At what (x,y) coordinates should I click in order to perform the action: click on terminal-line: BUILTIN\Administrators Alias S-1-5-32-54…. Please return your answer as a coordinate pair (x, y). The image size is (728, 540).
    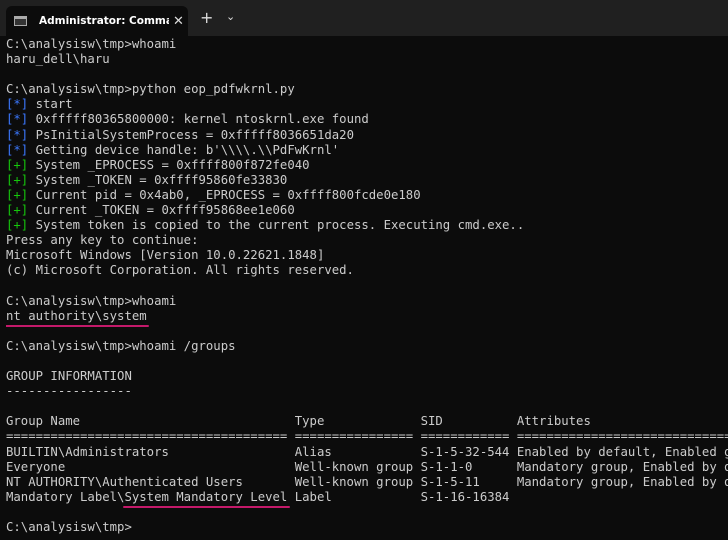
    Looking at the image, I should click on (367, 452).